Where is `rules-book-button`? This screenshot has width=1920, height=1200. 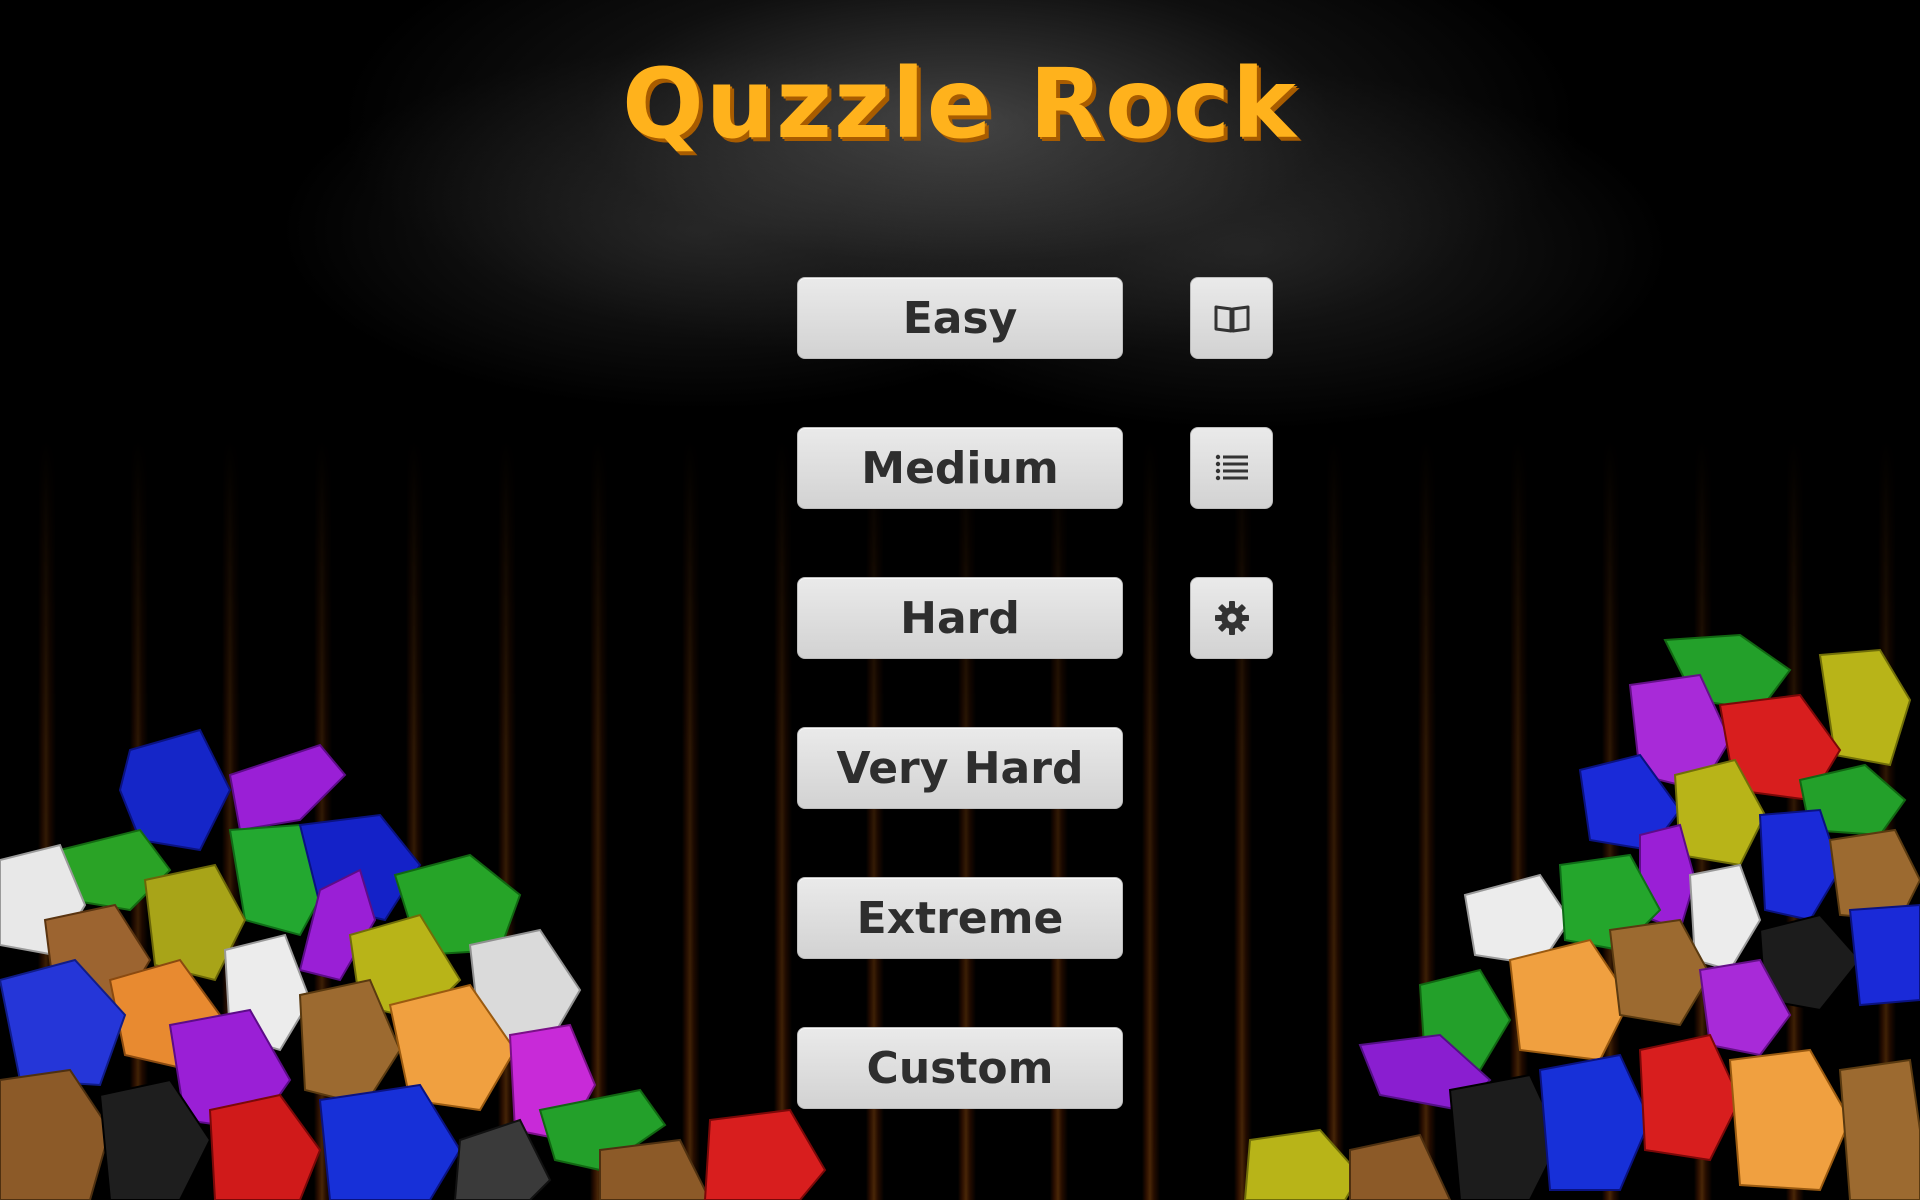 rules-book-button is located at coordinates (1231, 318).